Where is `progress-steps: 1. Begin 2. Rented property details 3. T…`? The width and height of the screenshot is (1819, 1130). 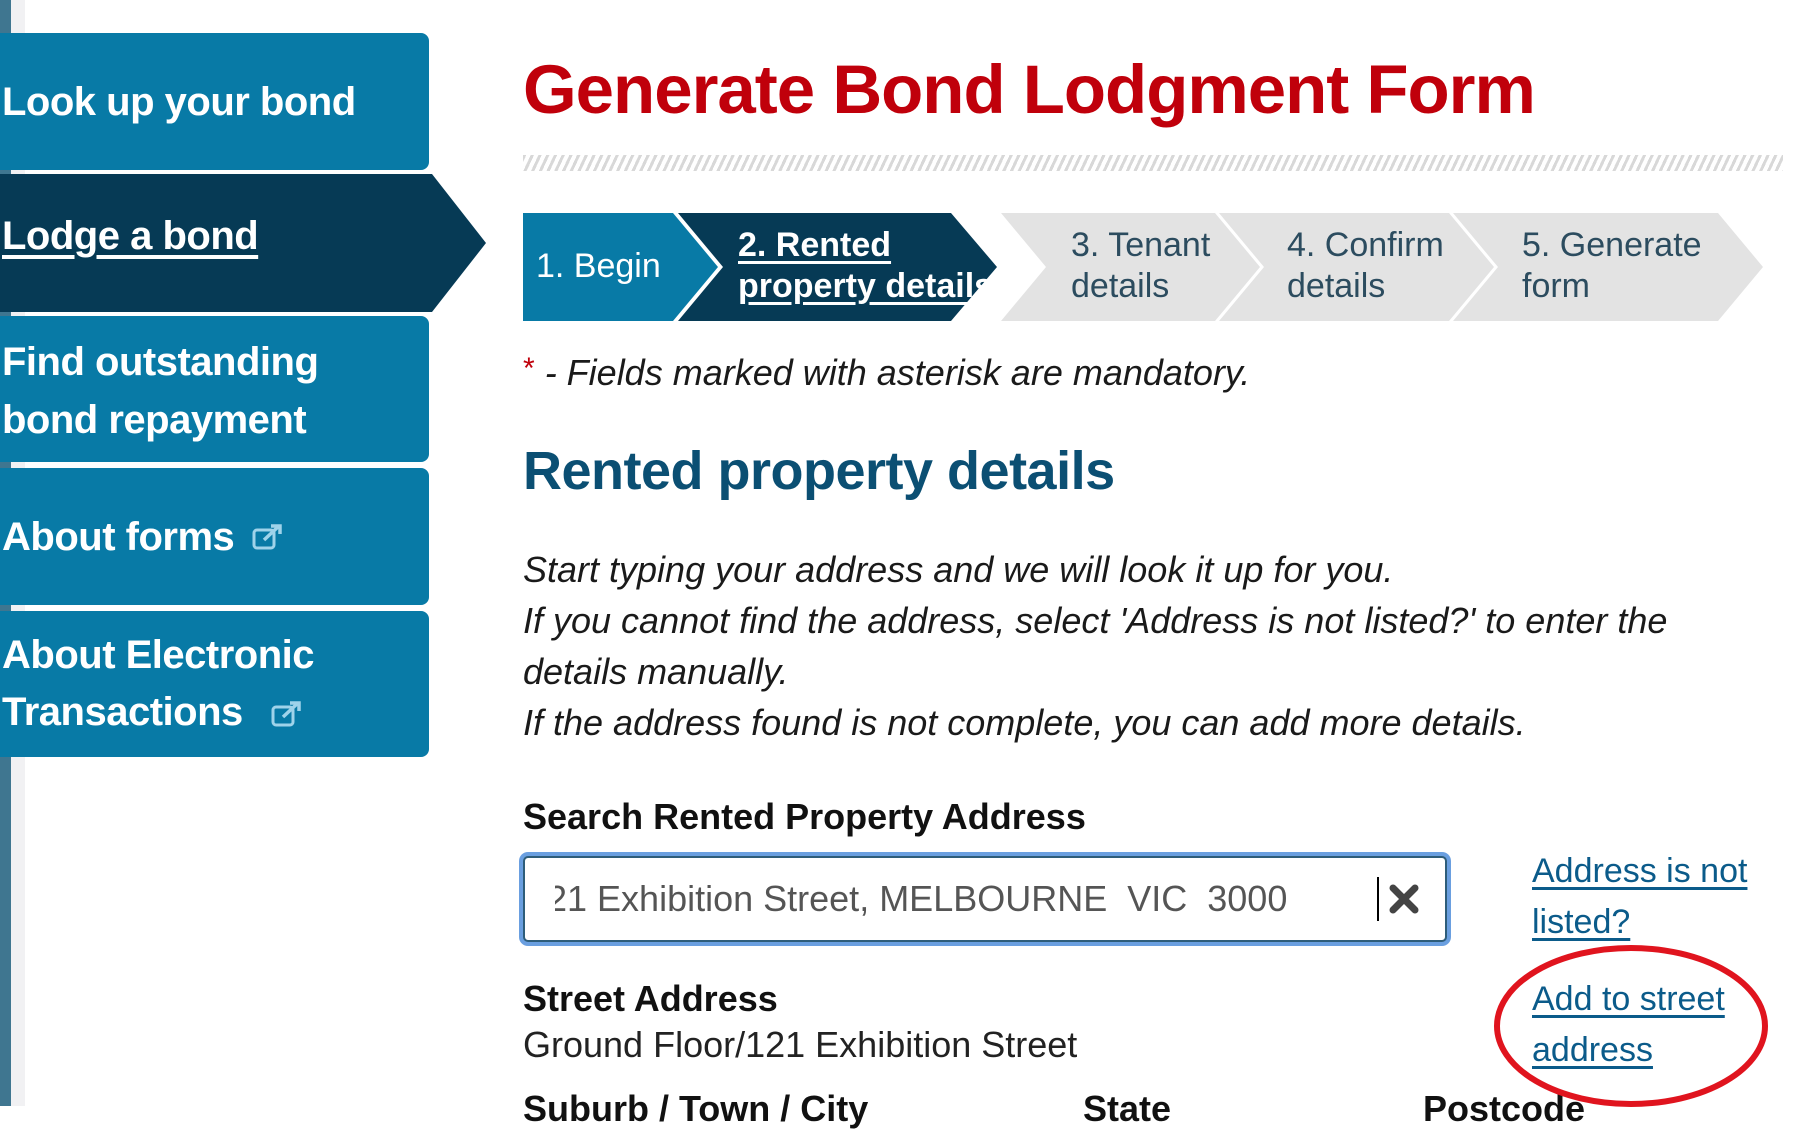
progress-steps: 1. Begin 2. Rented property details 3. T… is located at coordinates (1143, 267).